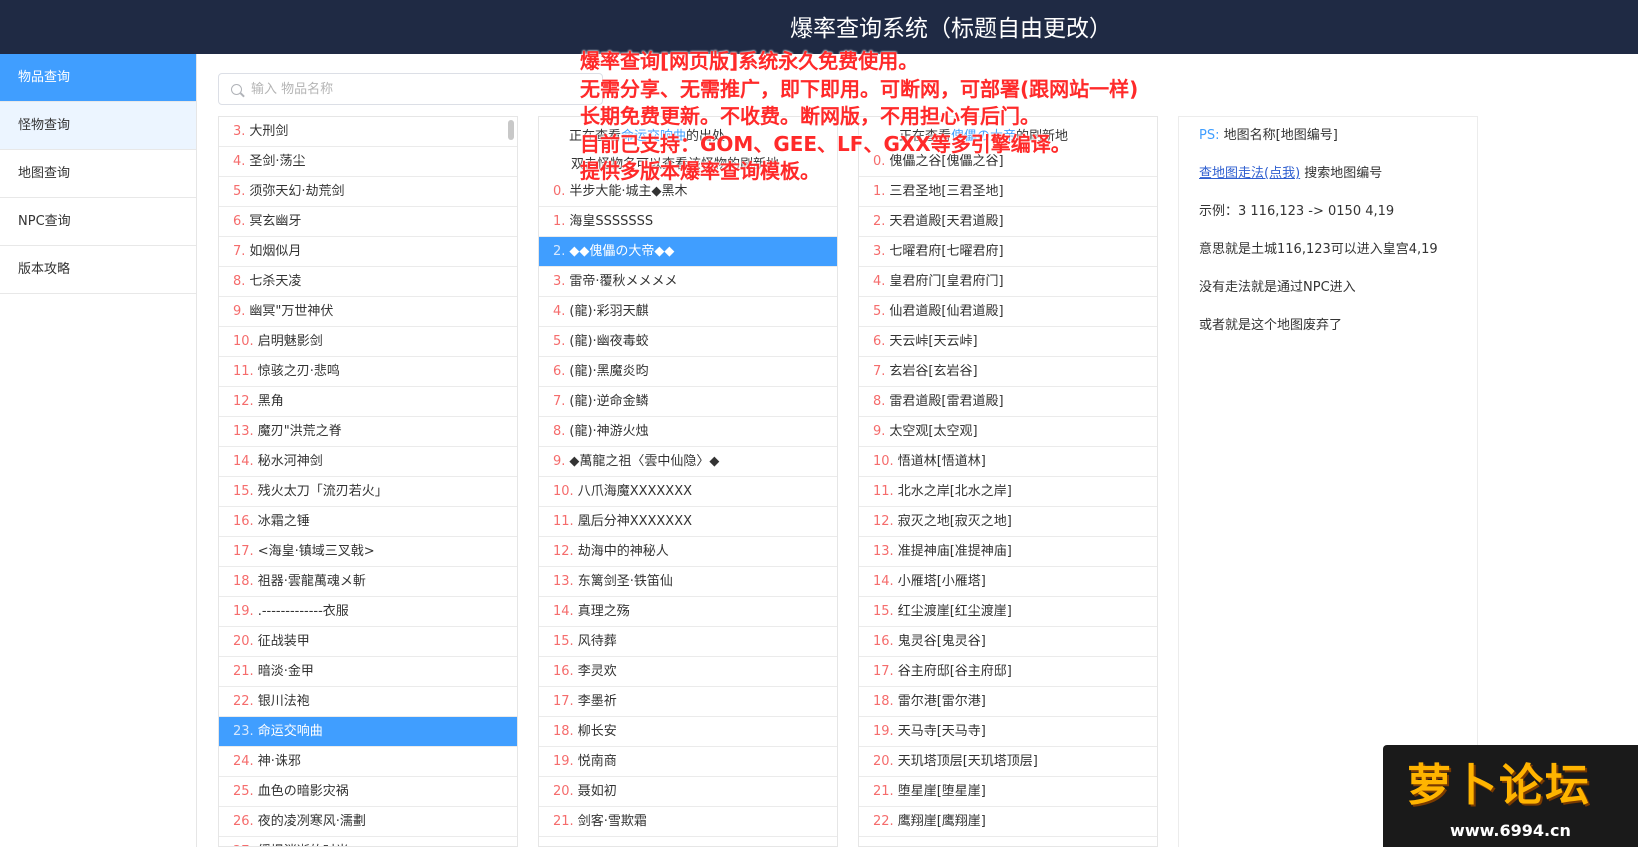 The image size is (1638, 847). I want to click on monster-row: 15. 风待葬, so click(688, 642).